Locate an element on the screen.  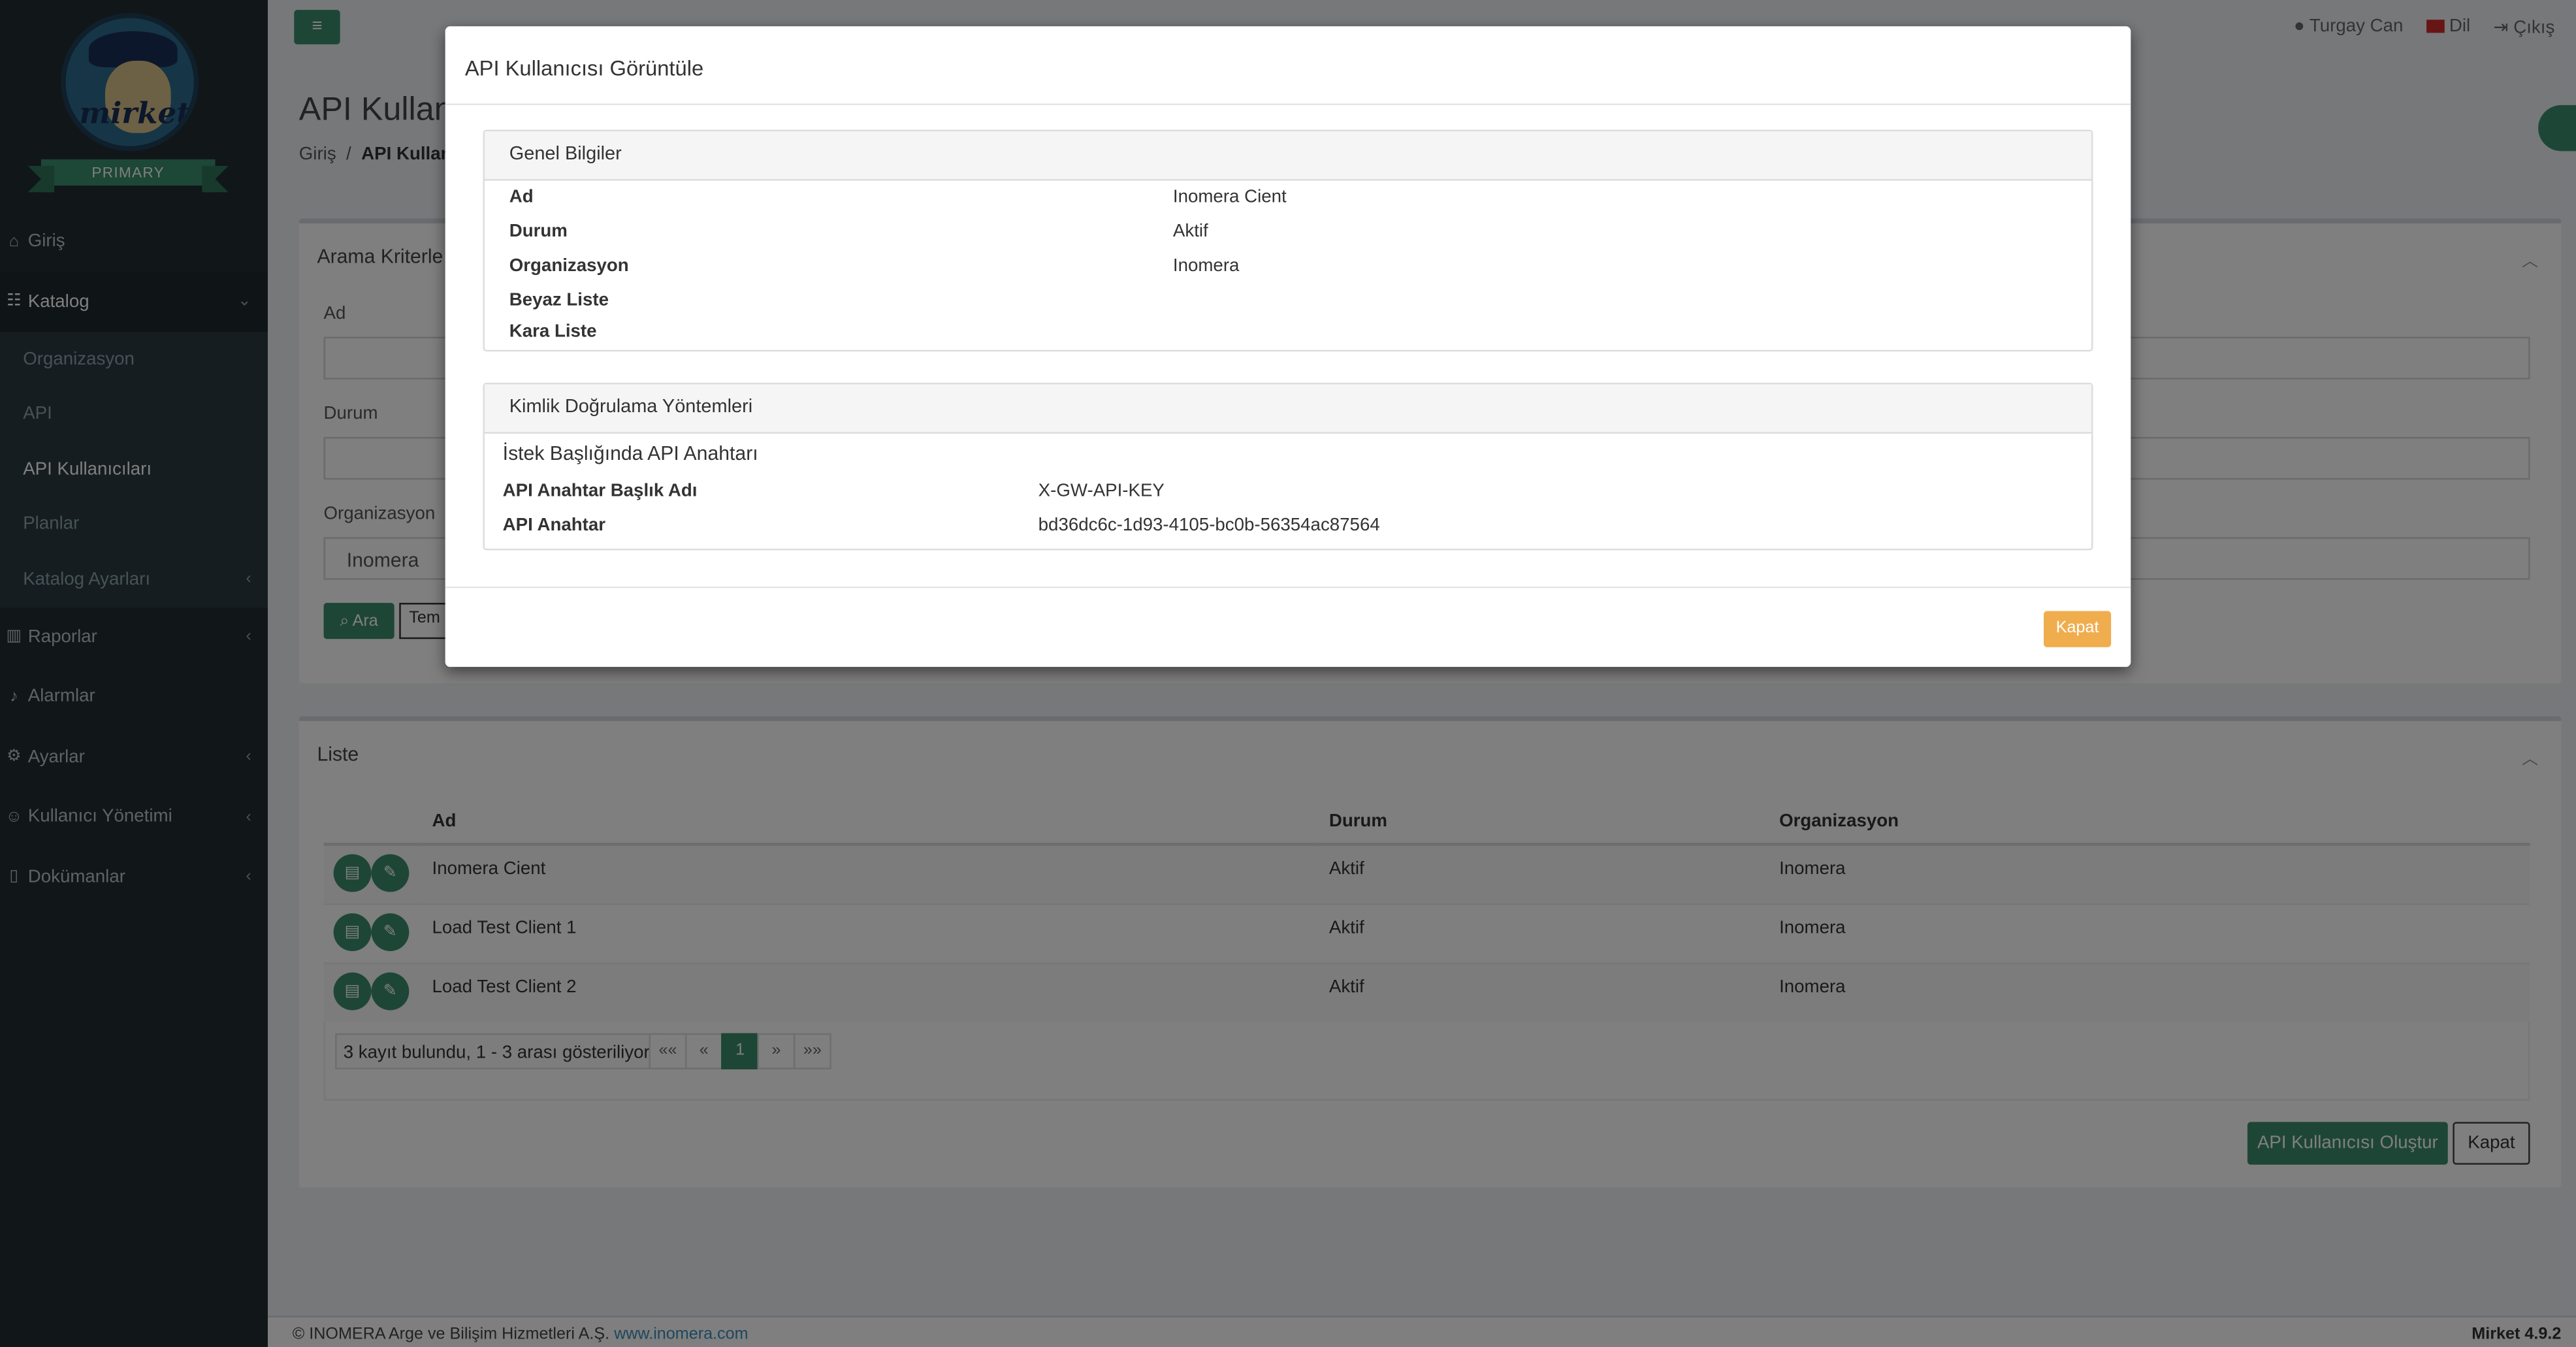
field-value: bd36dc6c-1d93-4105-bc0b-56354ac87564 is located at coordinates (1209, 525).